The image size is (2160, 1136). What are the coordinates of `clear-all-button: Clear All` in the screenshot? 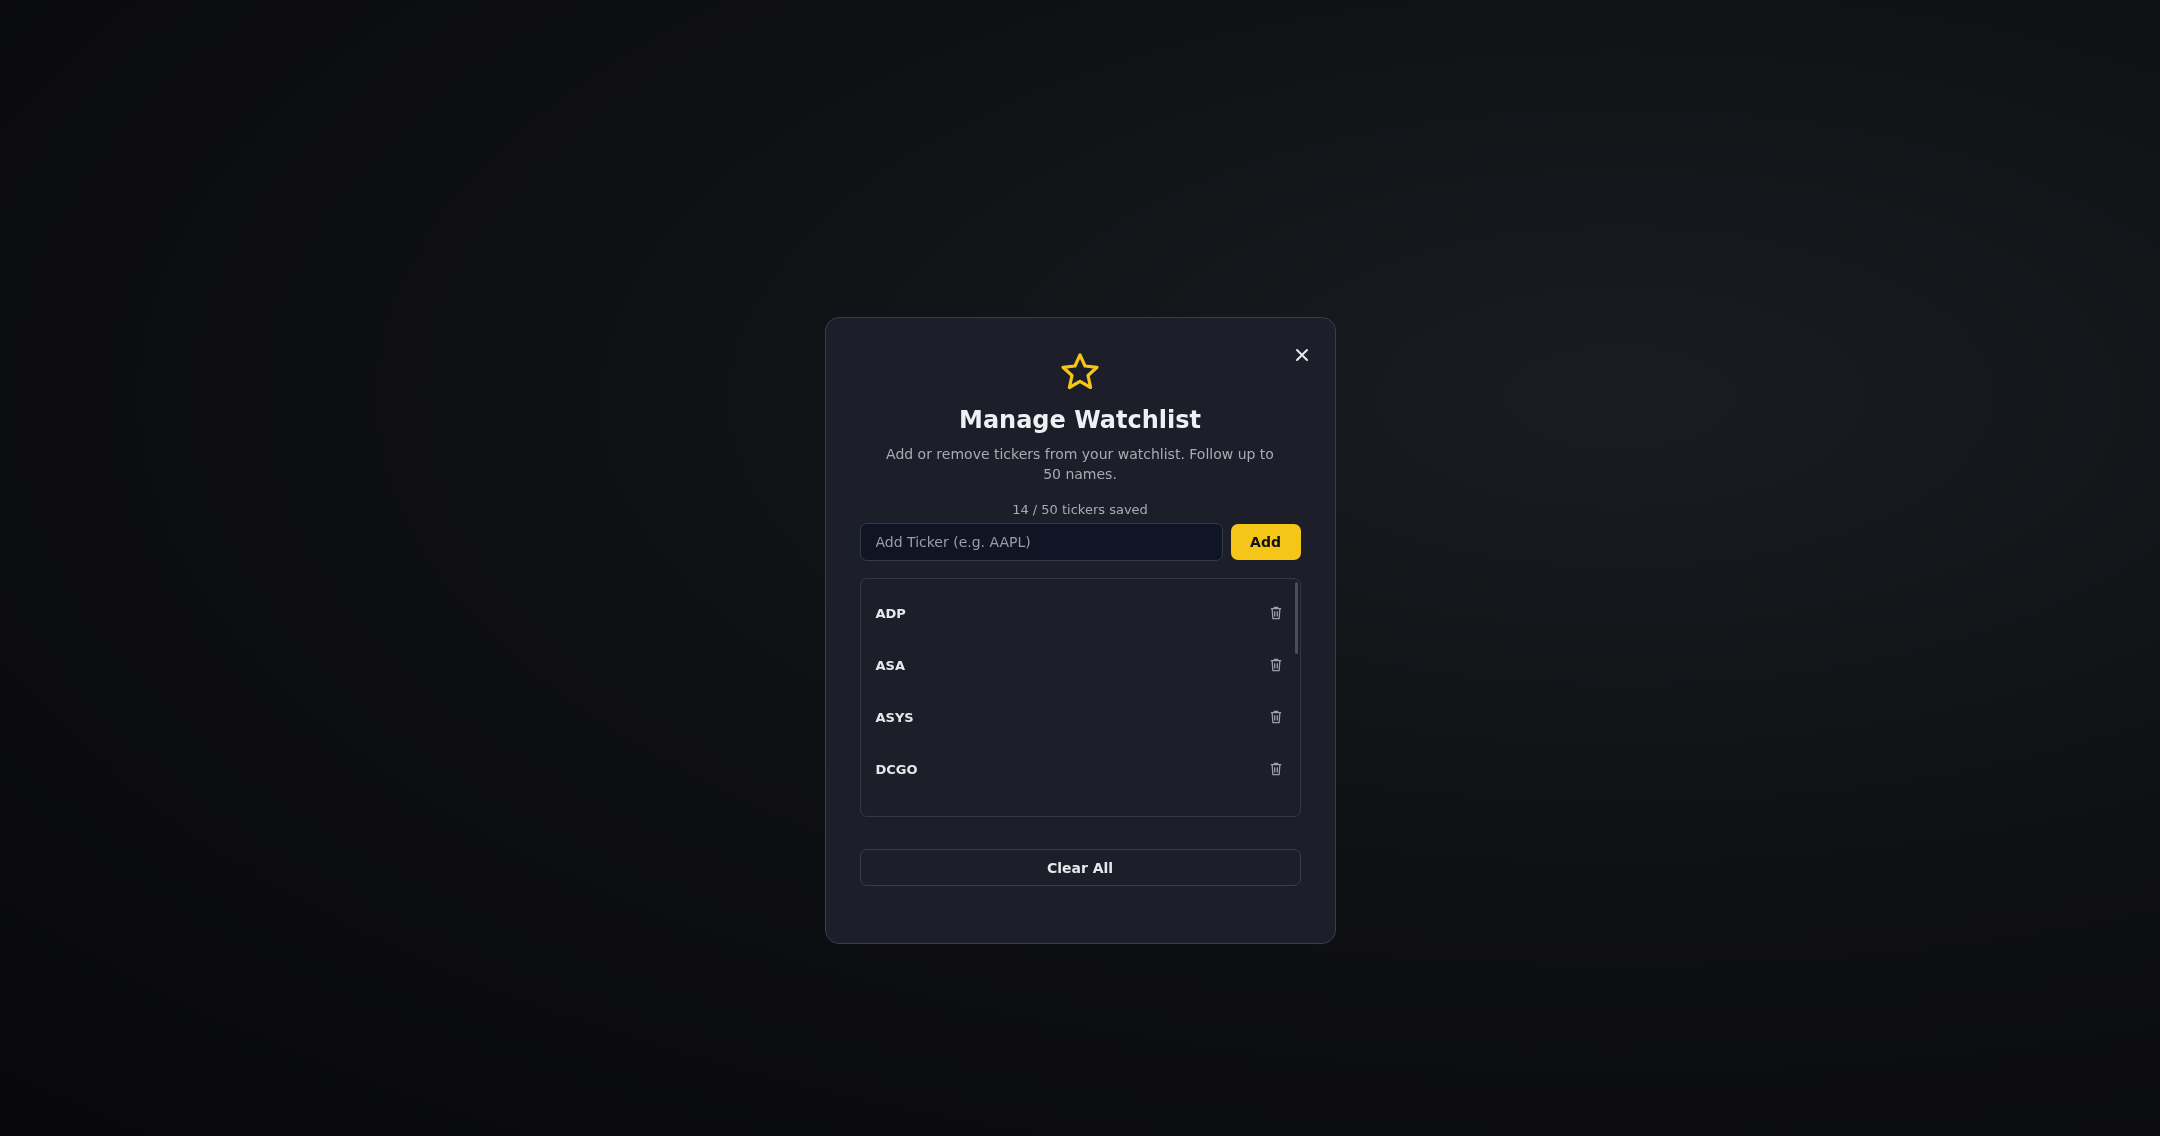 It's located at (1080, 867).